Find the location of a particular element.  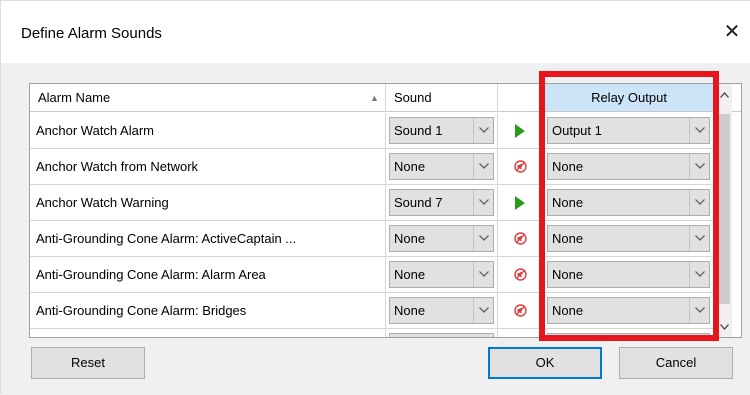

table-row: Anchor Watch Warning Sound 7 None is located at coordinates (385, 203).